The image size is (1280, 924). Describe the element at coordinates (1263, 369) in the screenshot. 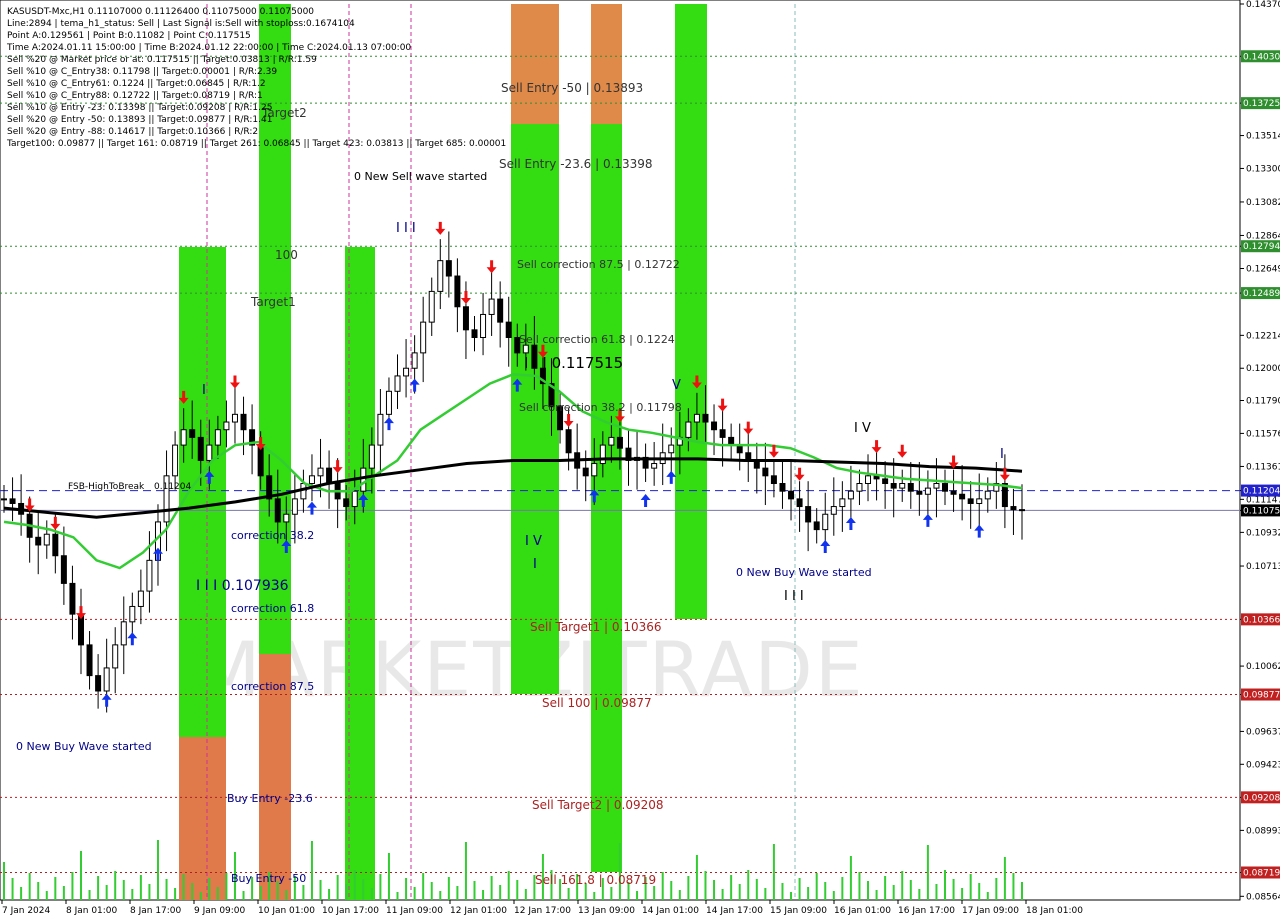

I see `price-tick-label: 0.12000` at that location.